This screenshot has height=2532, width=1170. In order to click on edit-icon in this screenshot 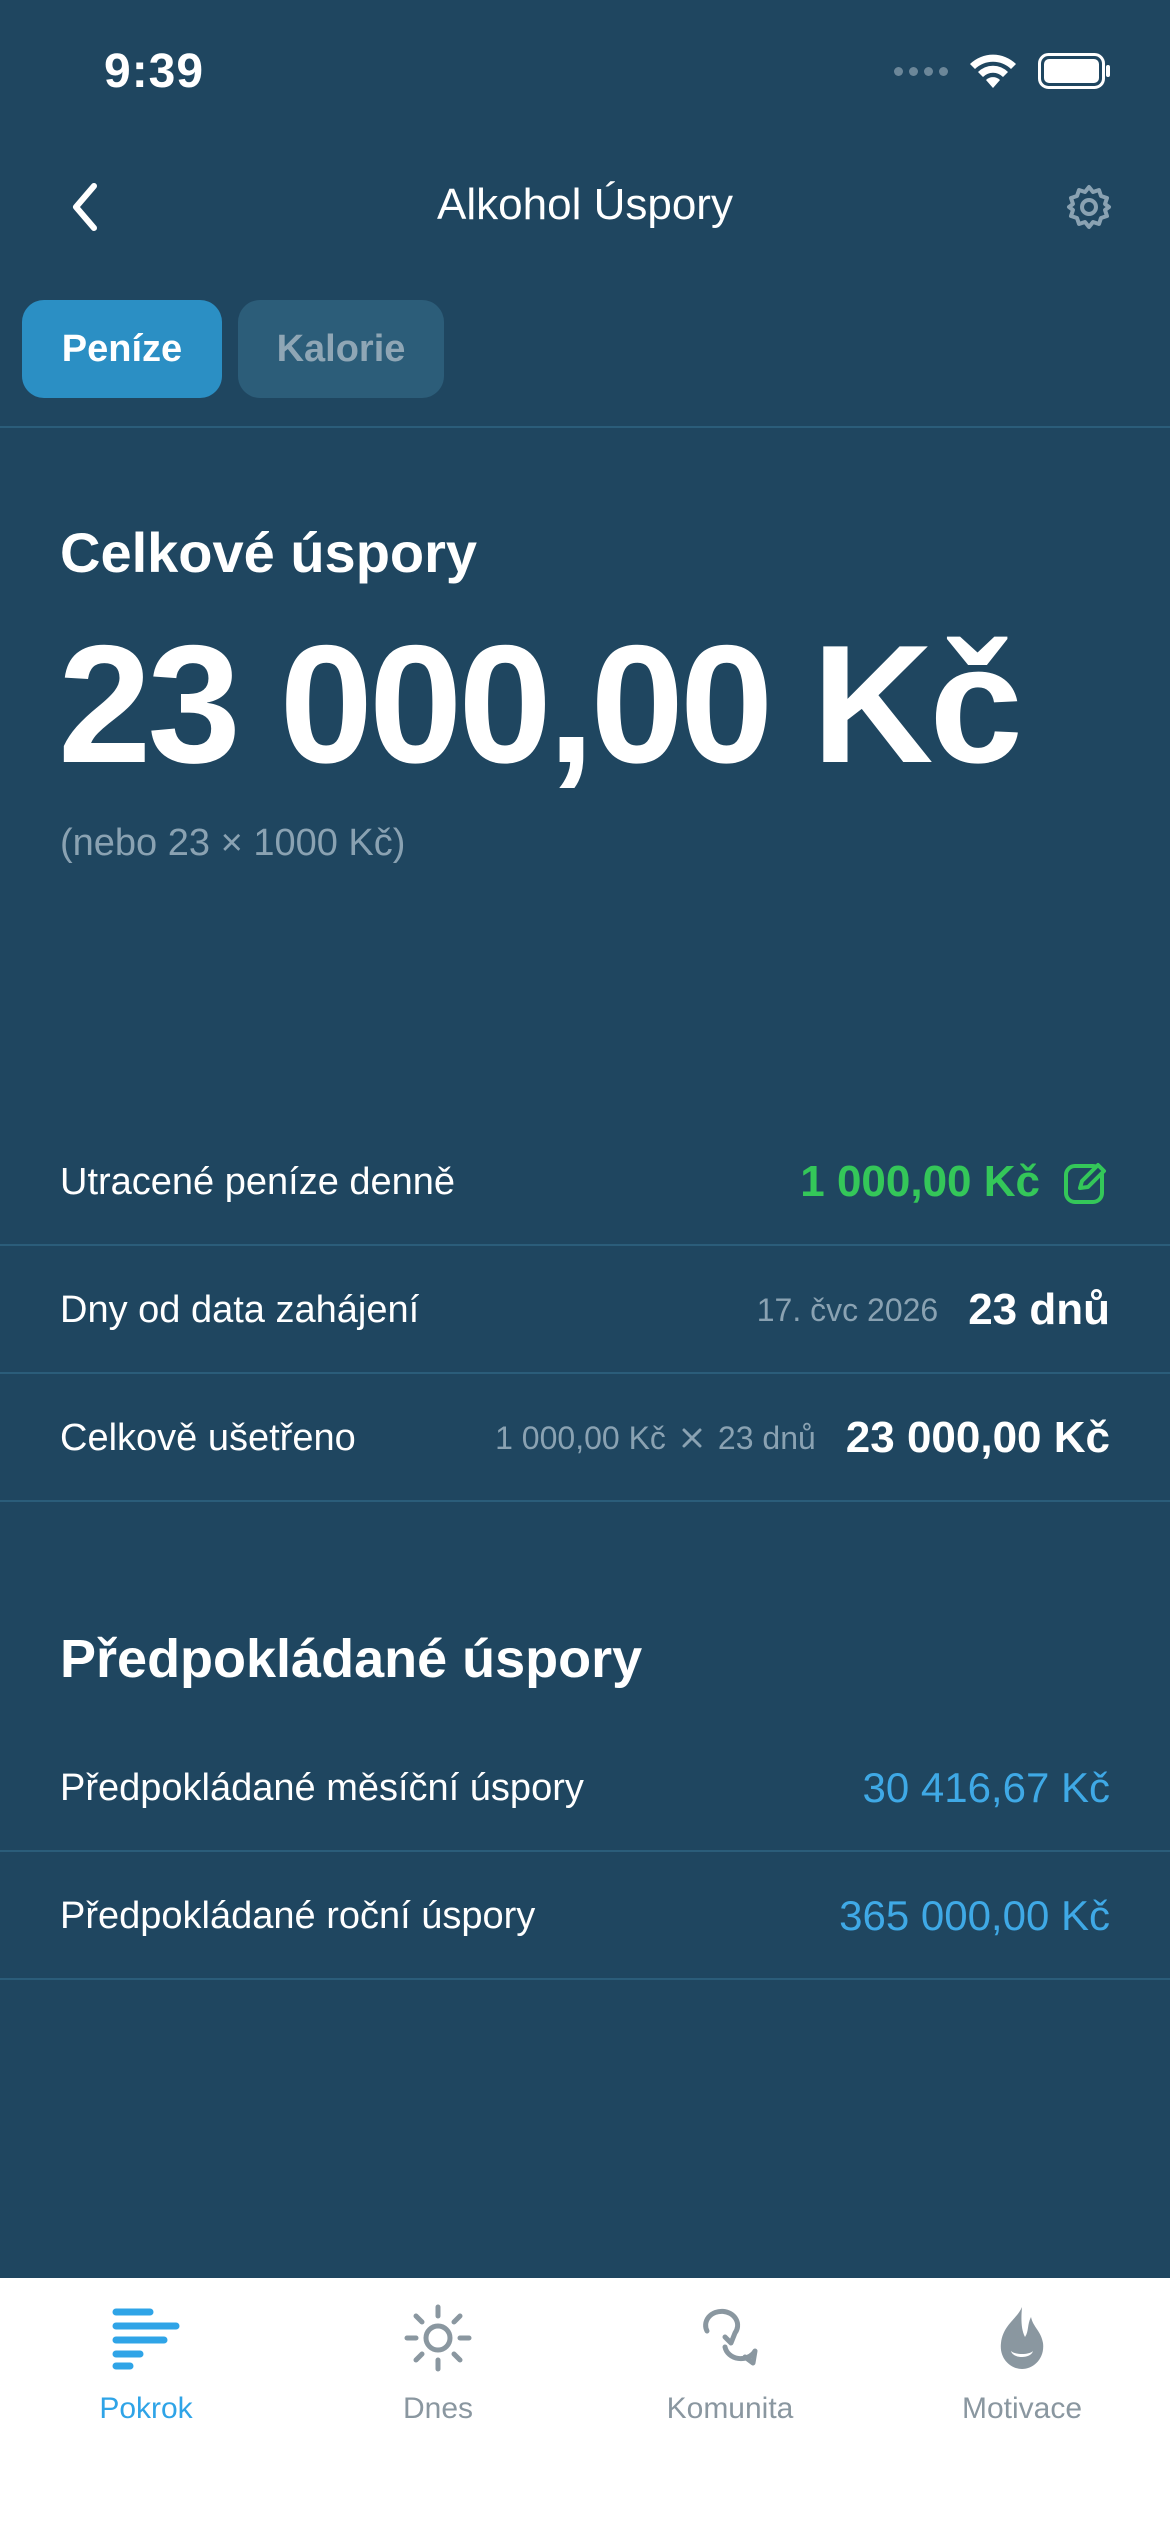, I will do `click(1086, 1182)`.